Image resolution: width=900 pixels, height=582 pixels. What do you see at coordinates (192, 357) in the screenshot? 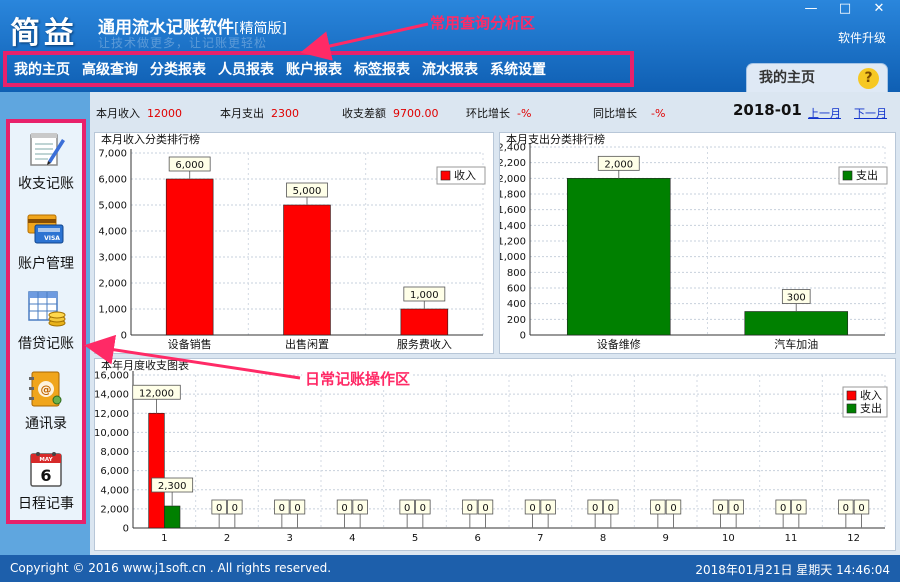
I see `annotation-arrow-left` at bounding box center [192, 357].